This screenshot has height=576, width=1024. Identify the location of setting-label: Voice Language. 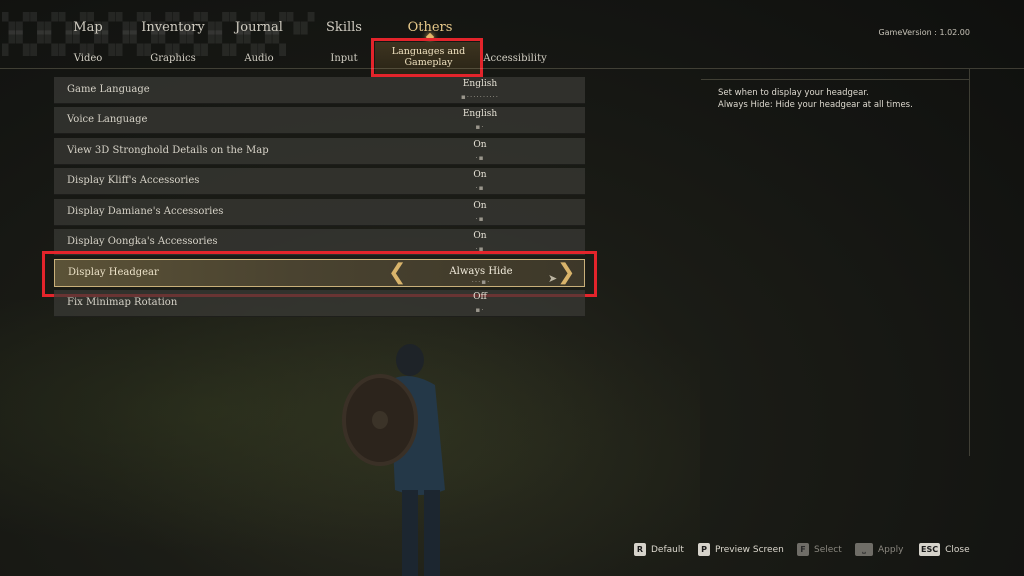
(107, 119).